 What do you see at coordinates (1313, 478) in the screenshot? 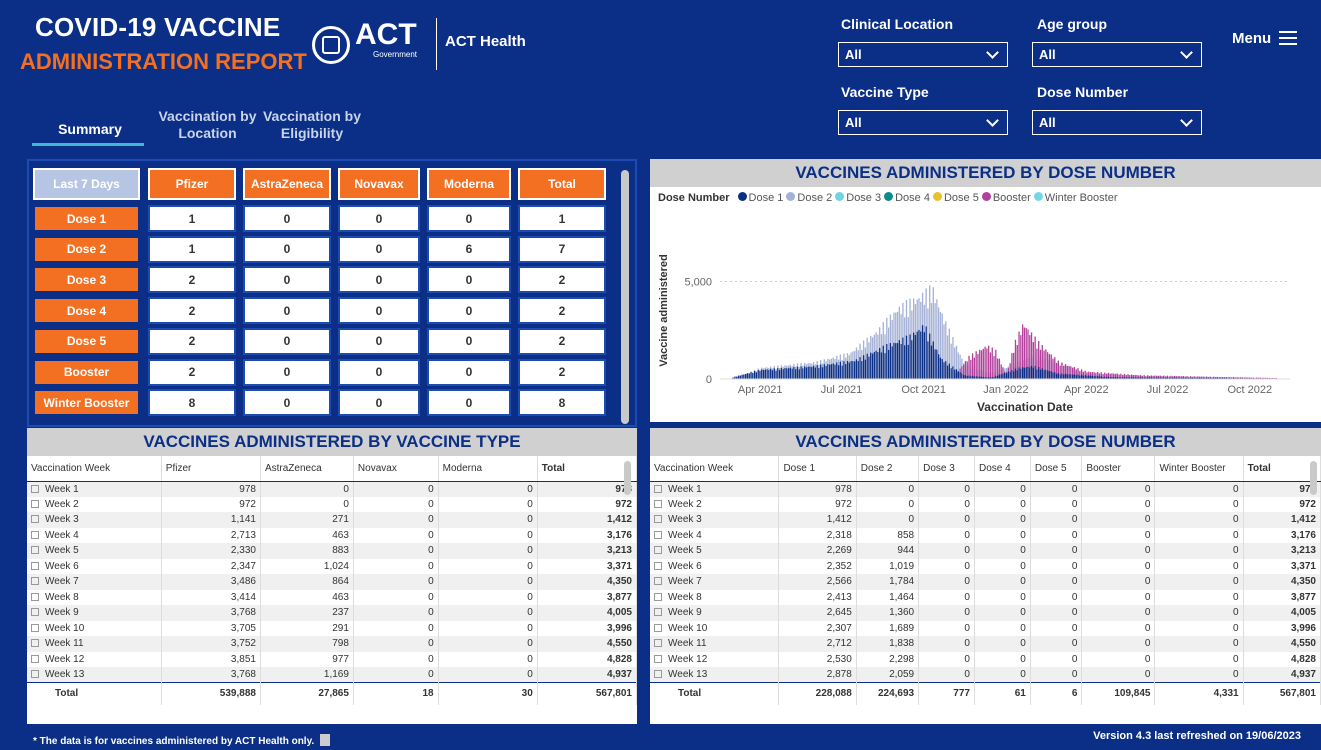
I see `dose-table-scrollbar` at bounding box center [1313, 478].